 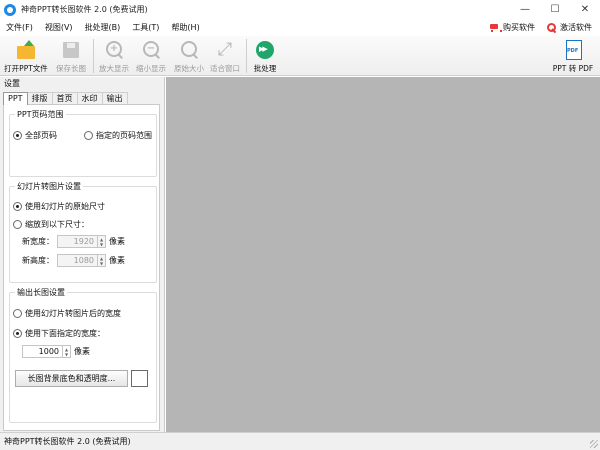 What do you see at coordinates (189, 68) in the screenshot?
I see `original-size-label: 原始大小` at bounding box center [189, 68].